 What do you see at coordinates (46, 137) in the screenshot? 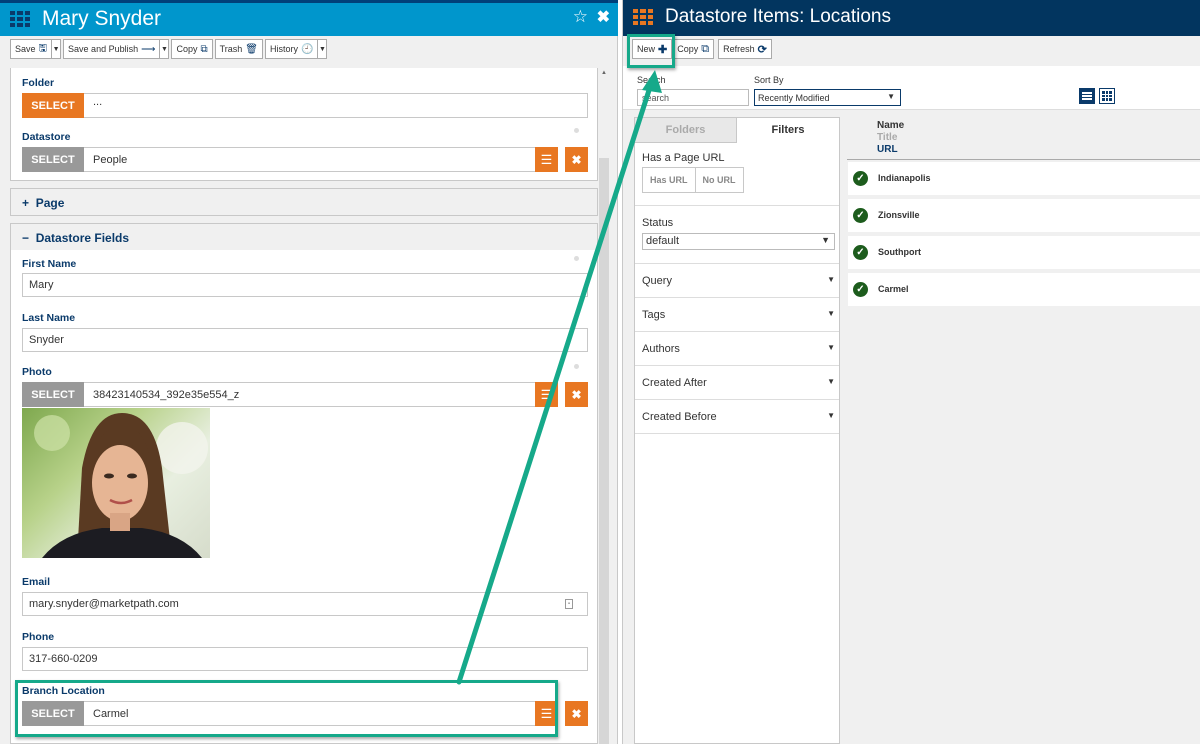
I see `datastore-label: Datastore` at bounding box center [46, 137].